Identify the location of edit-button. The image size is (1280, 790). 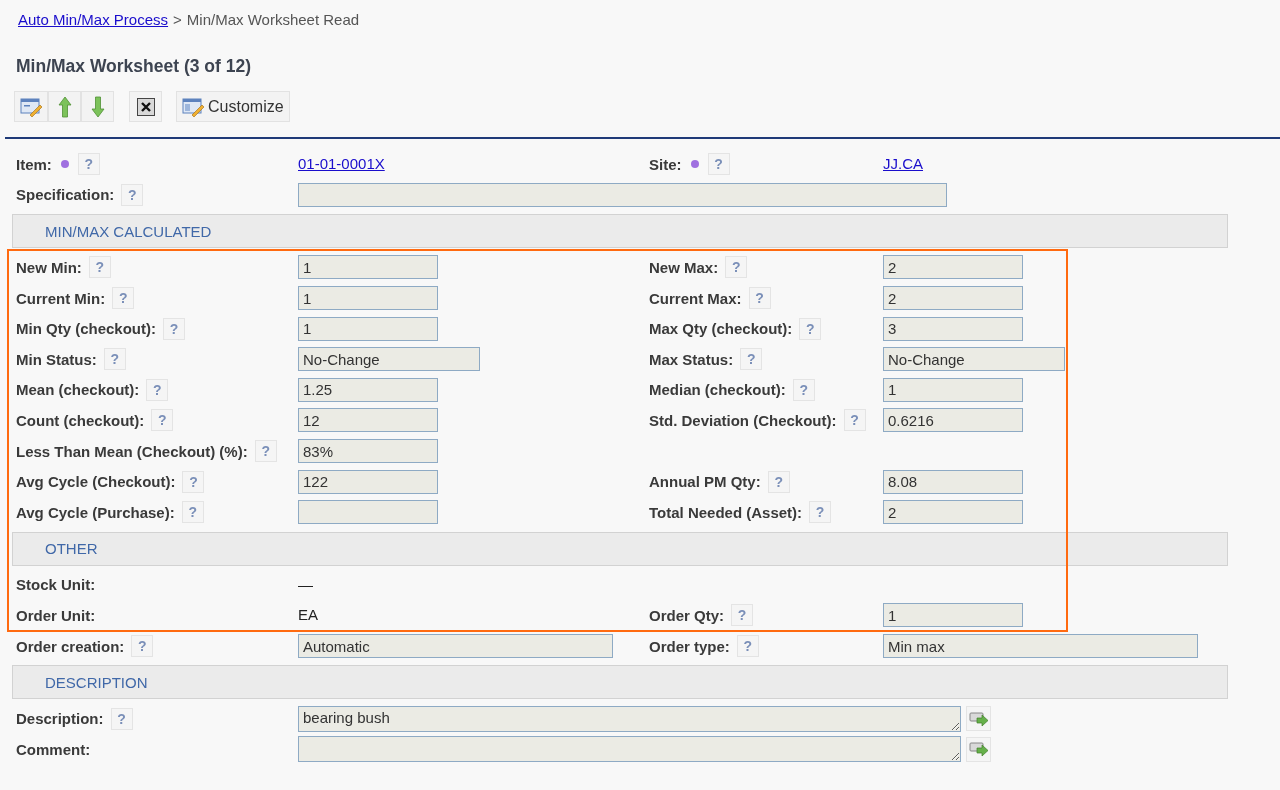
(31, 106).